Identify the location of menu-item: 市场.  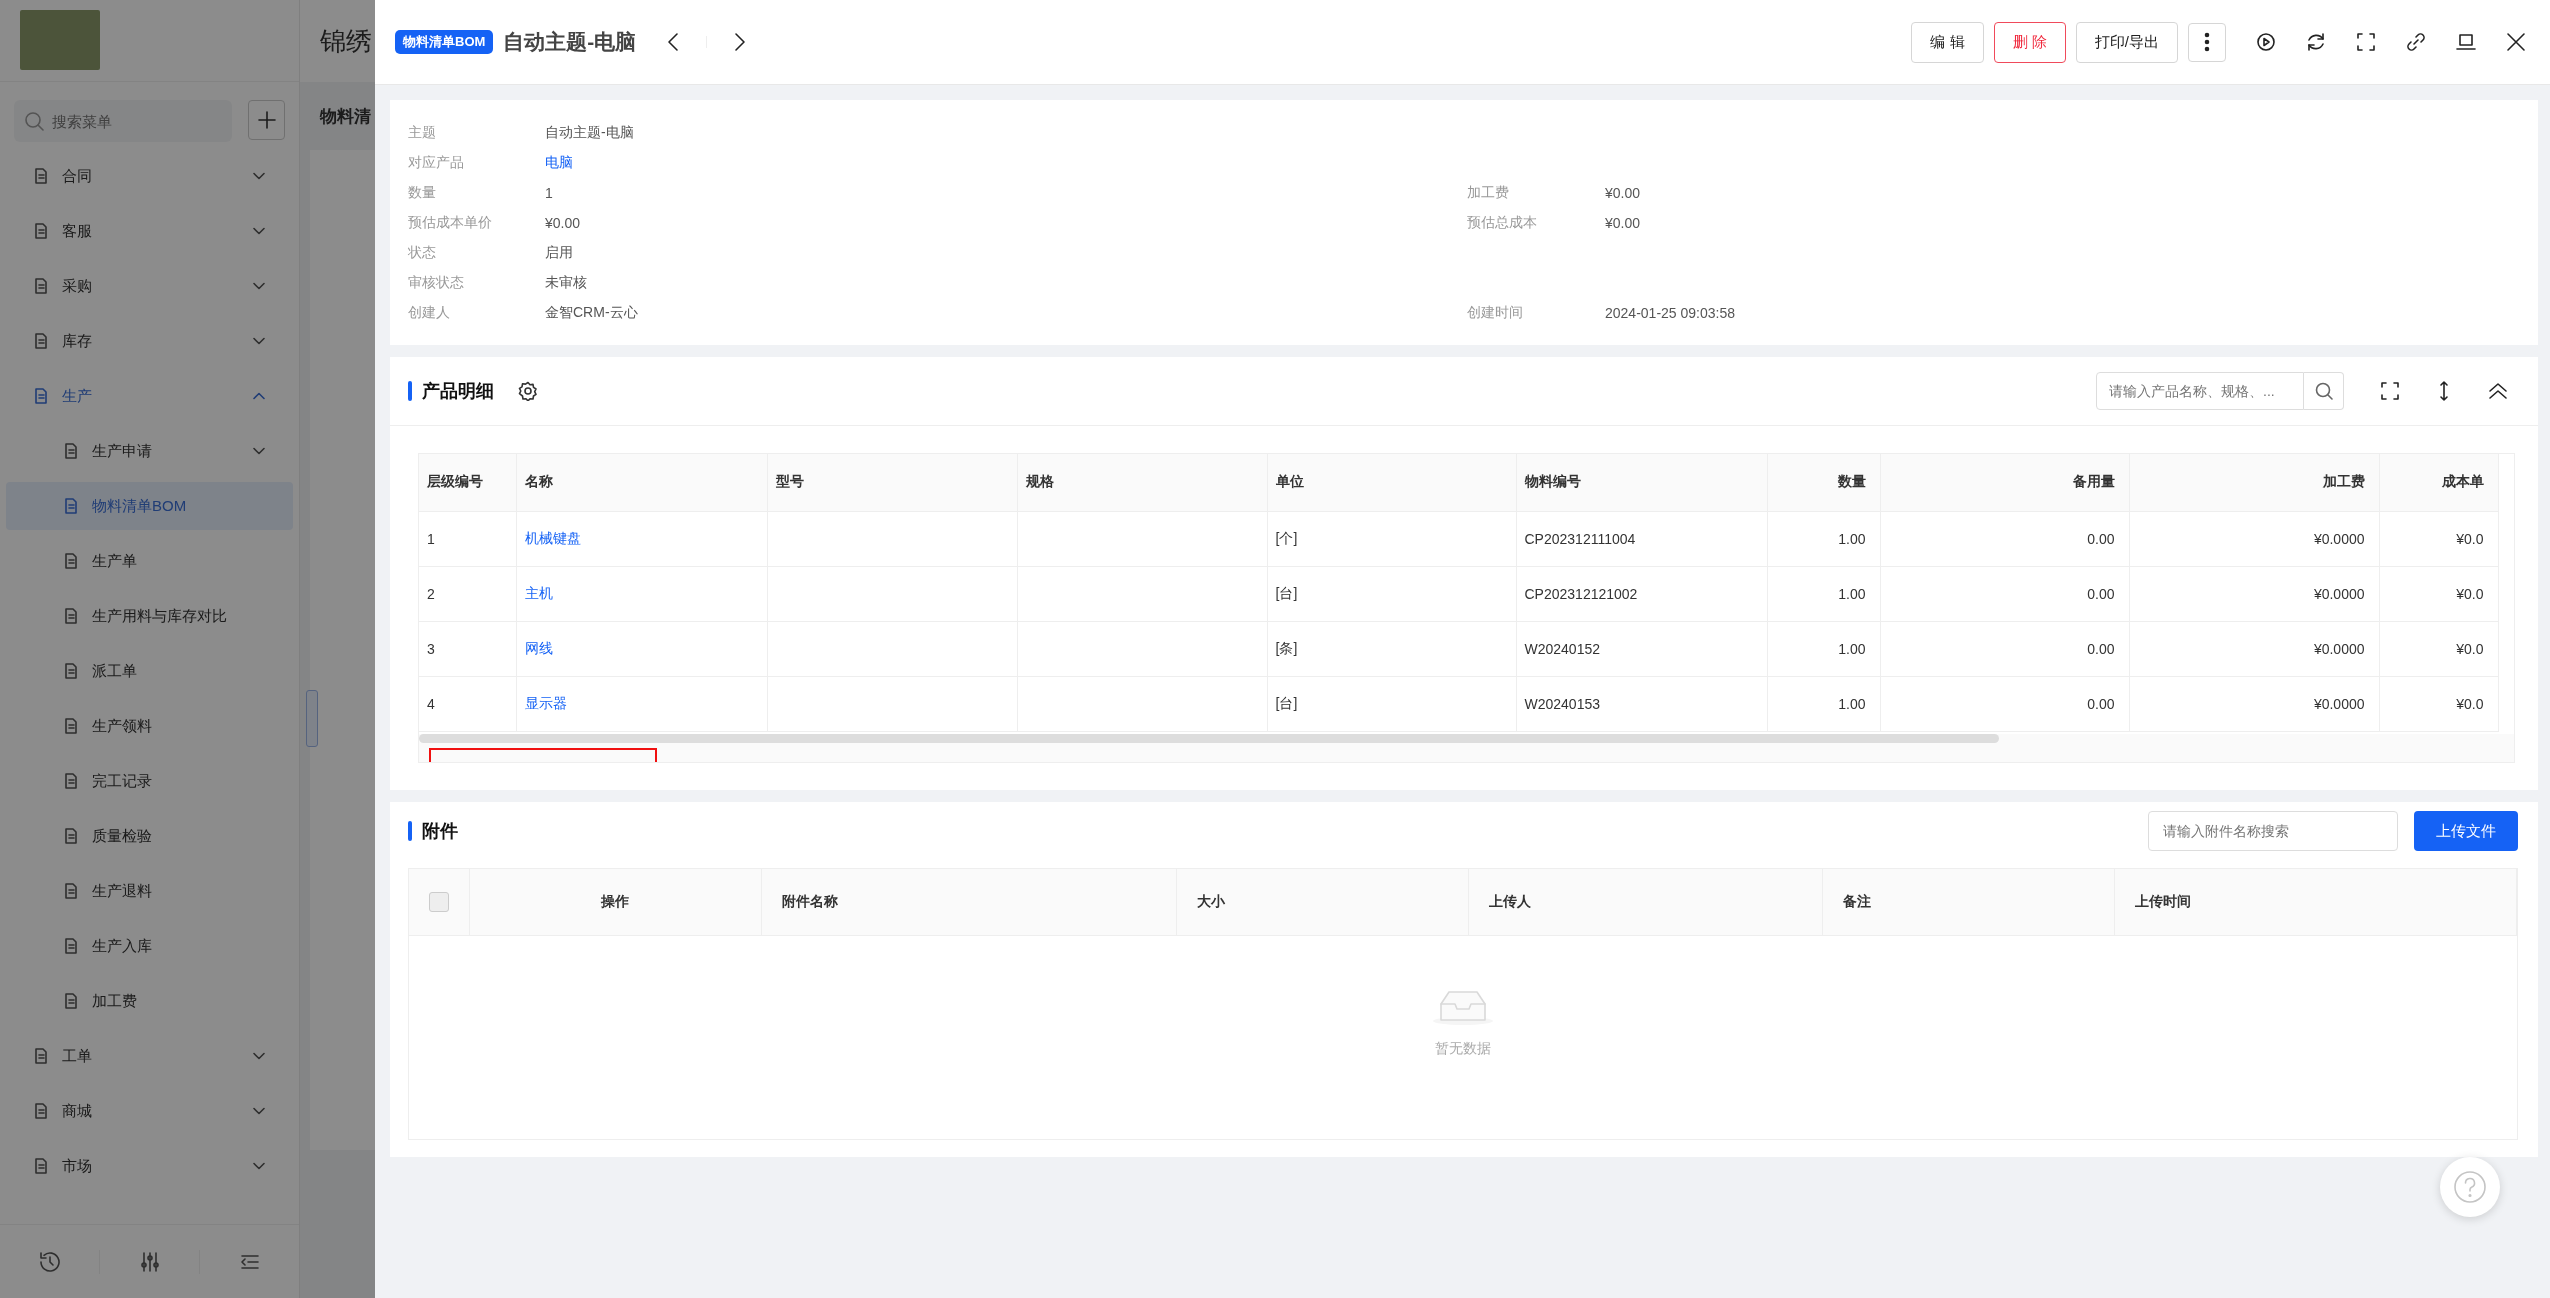
(149, 1166).